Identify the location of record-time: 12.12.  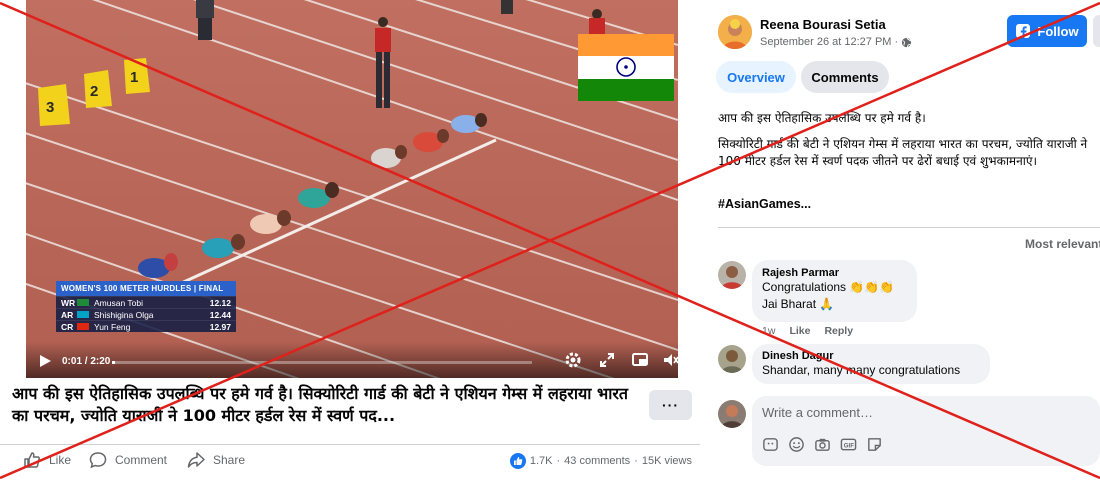
(220, 302).